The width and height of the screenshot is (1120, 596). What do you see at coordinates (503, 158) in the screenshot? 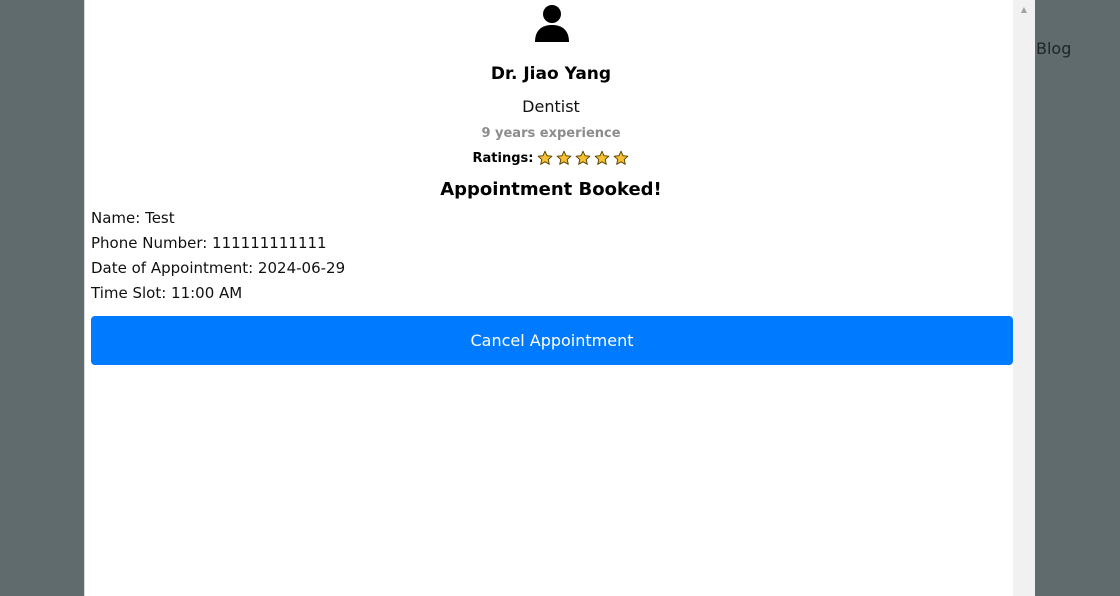
I see `ratings-label: Ratings:` at bounding box center [503, 158].